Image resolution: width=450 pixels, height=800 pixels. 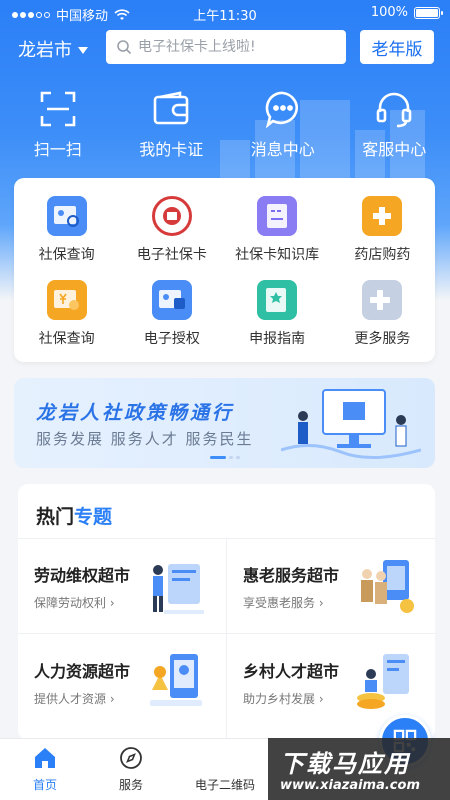 What do you see at coordinates (145, 439) in the screenshot?
I see `banner-subtitle: 服务发展 服务人才 服务民生` at bounding box center [145, 439].